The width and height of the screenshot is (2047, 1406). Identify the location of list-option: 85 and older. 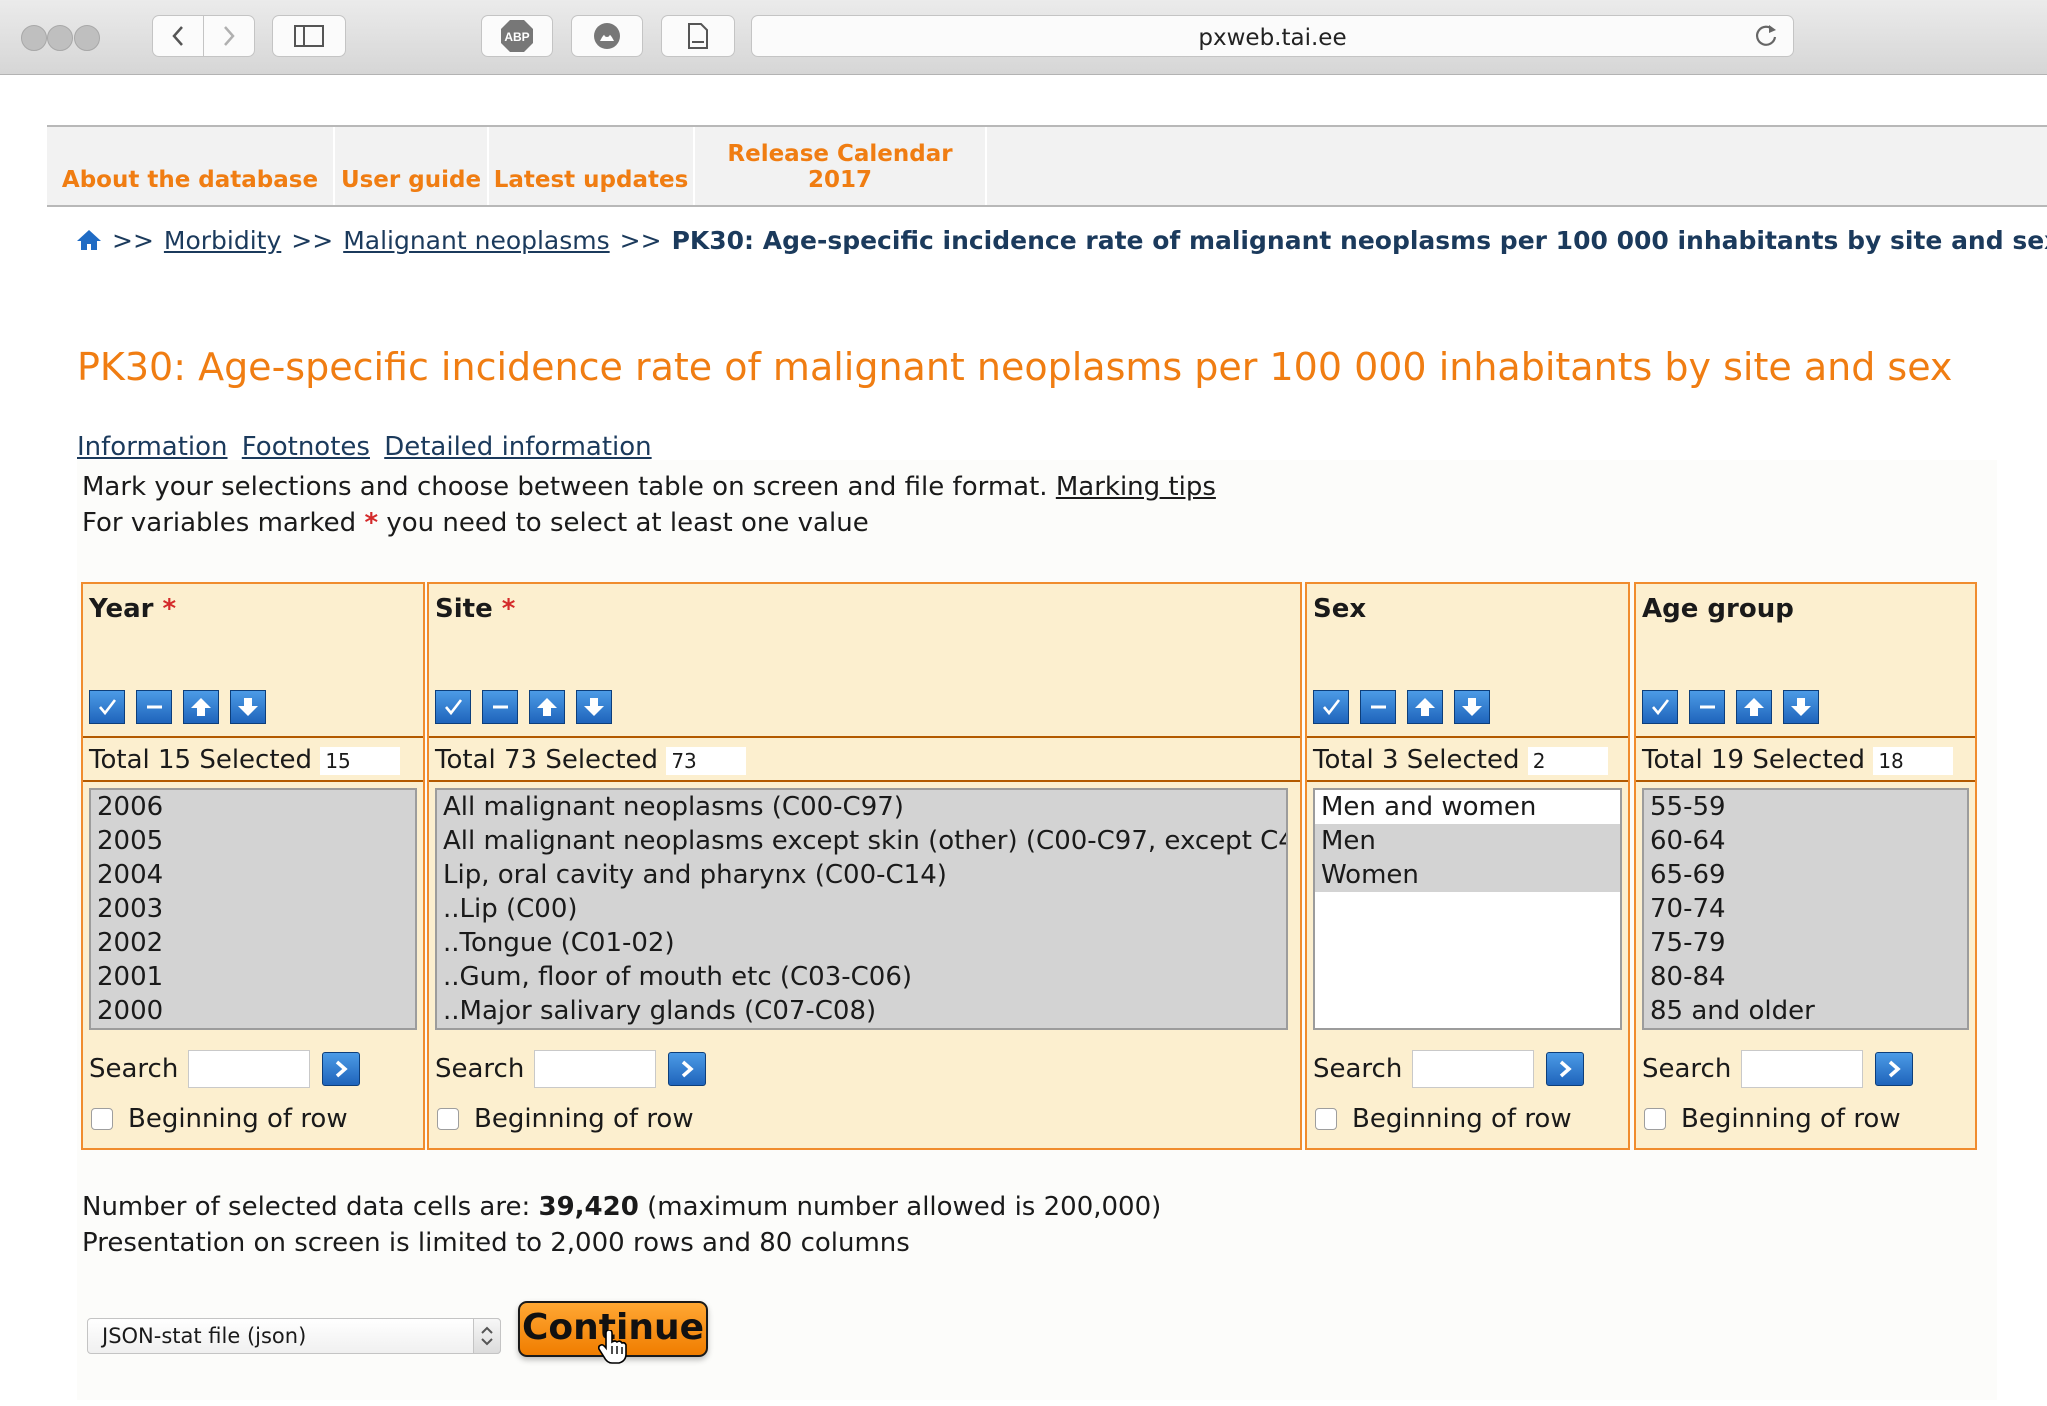
(1805, 1011).